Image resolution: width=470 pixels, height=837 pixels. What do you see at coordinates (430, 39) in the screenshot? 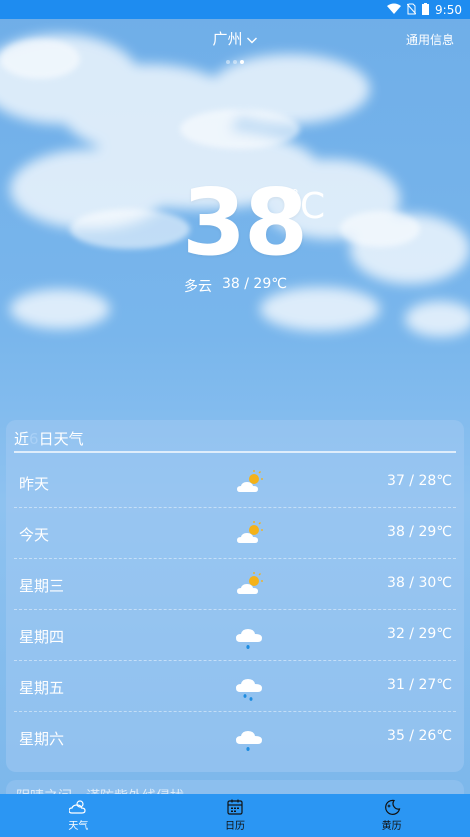
I see `general-info-button: 通用信息` at bounding box center [430, 39].